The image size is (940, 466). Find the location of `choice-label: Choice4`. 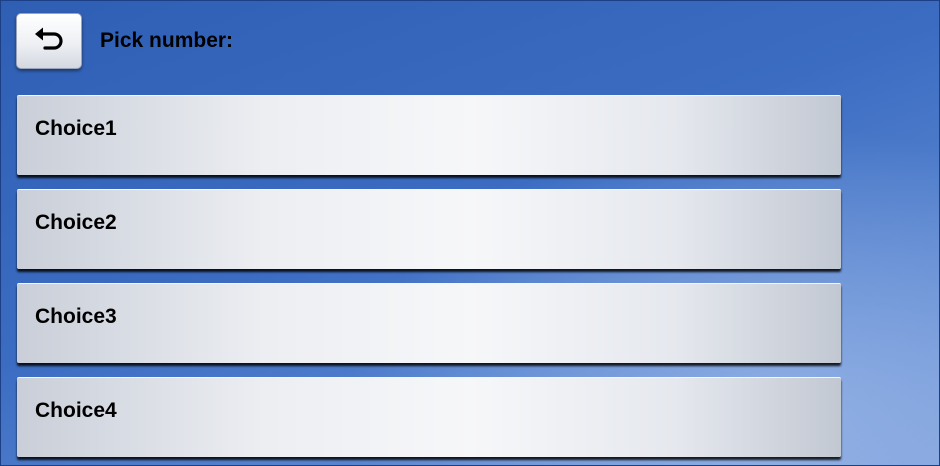

choice-label: Choice4 is located at coordinates (76, 410).